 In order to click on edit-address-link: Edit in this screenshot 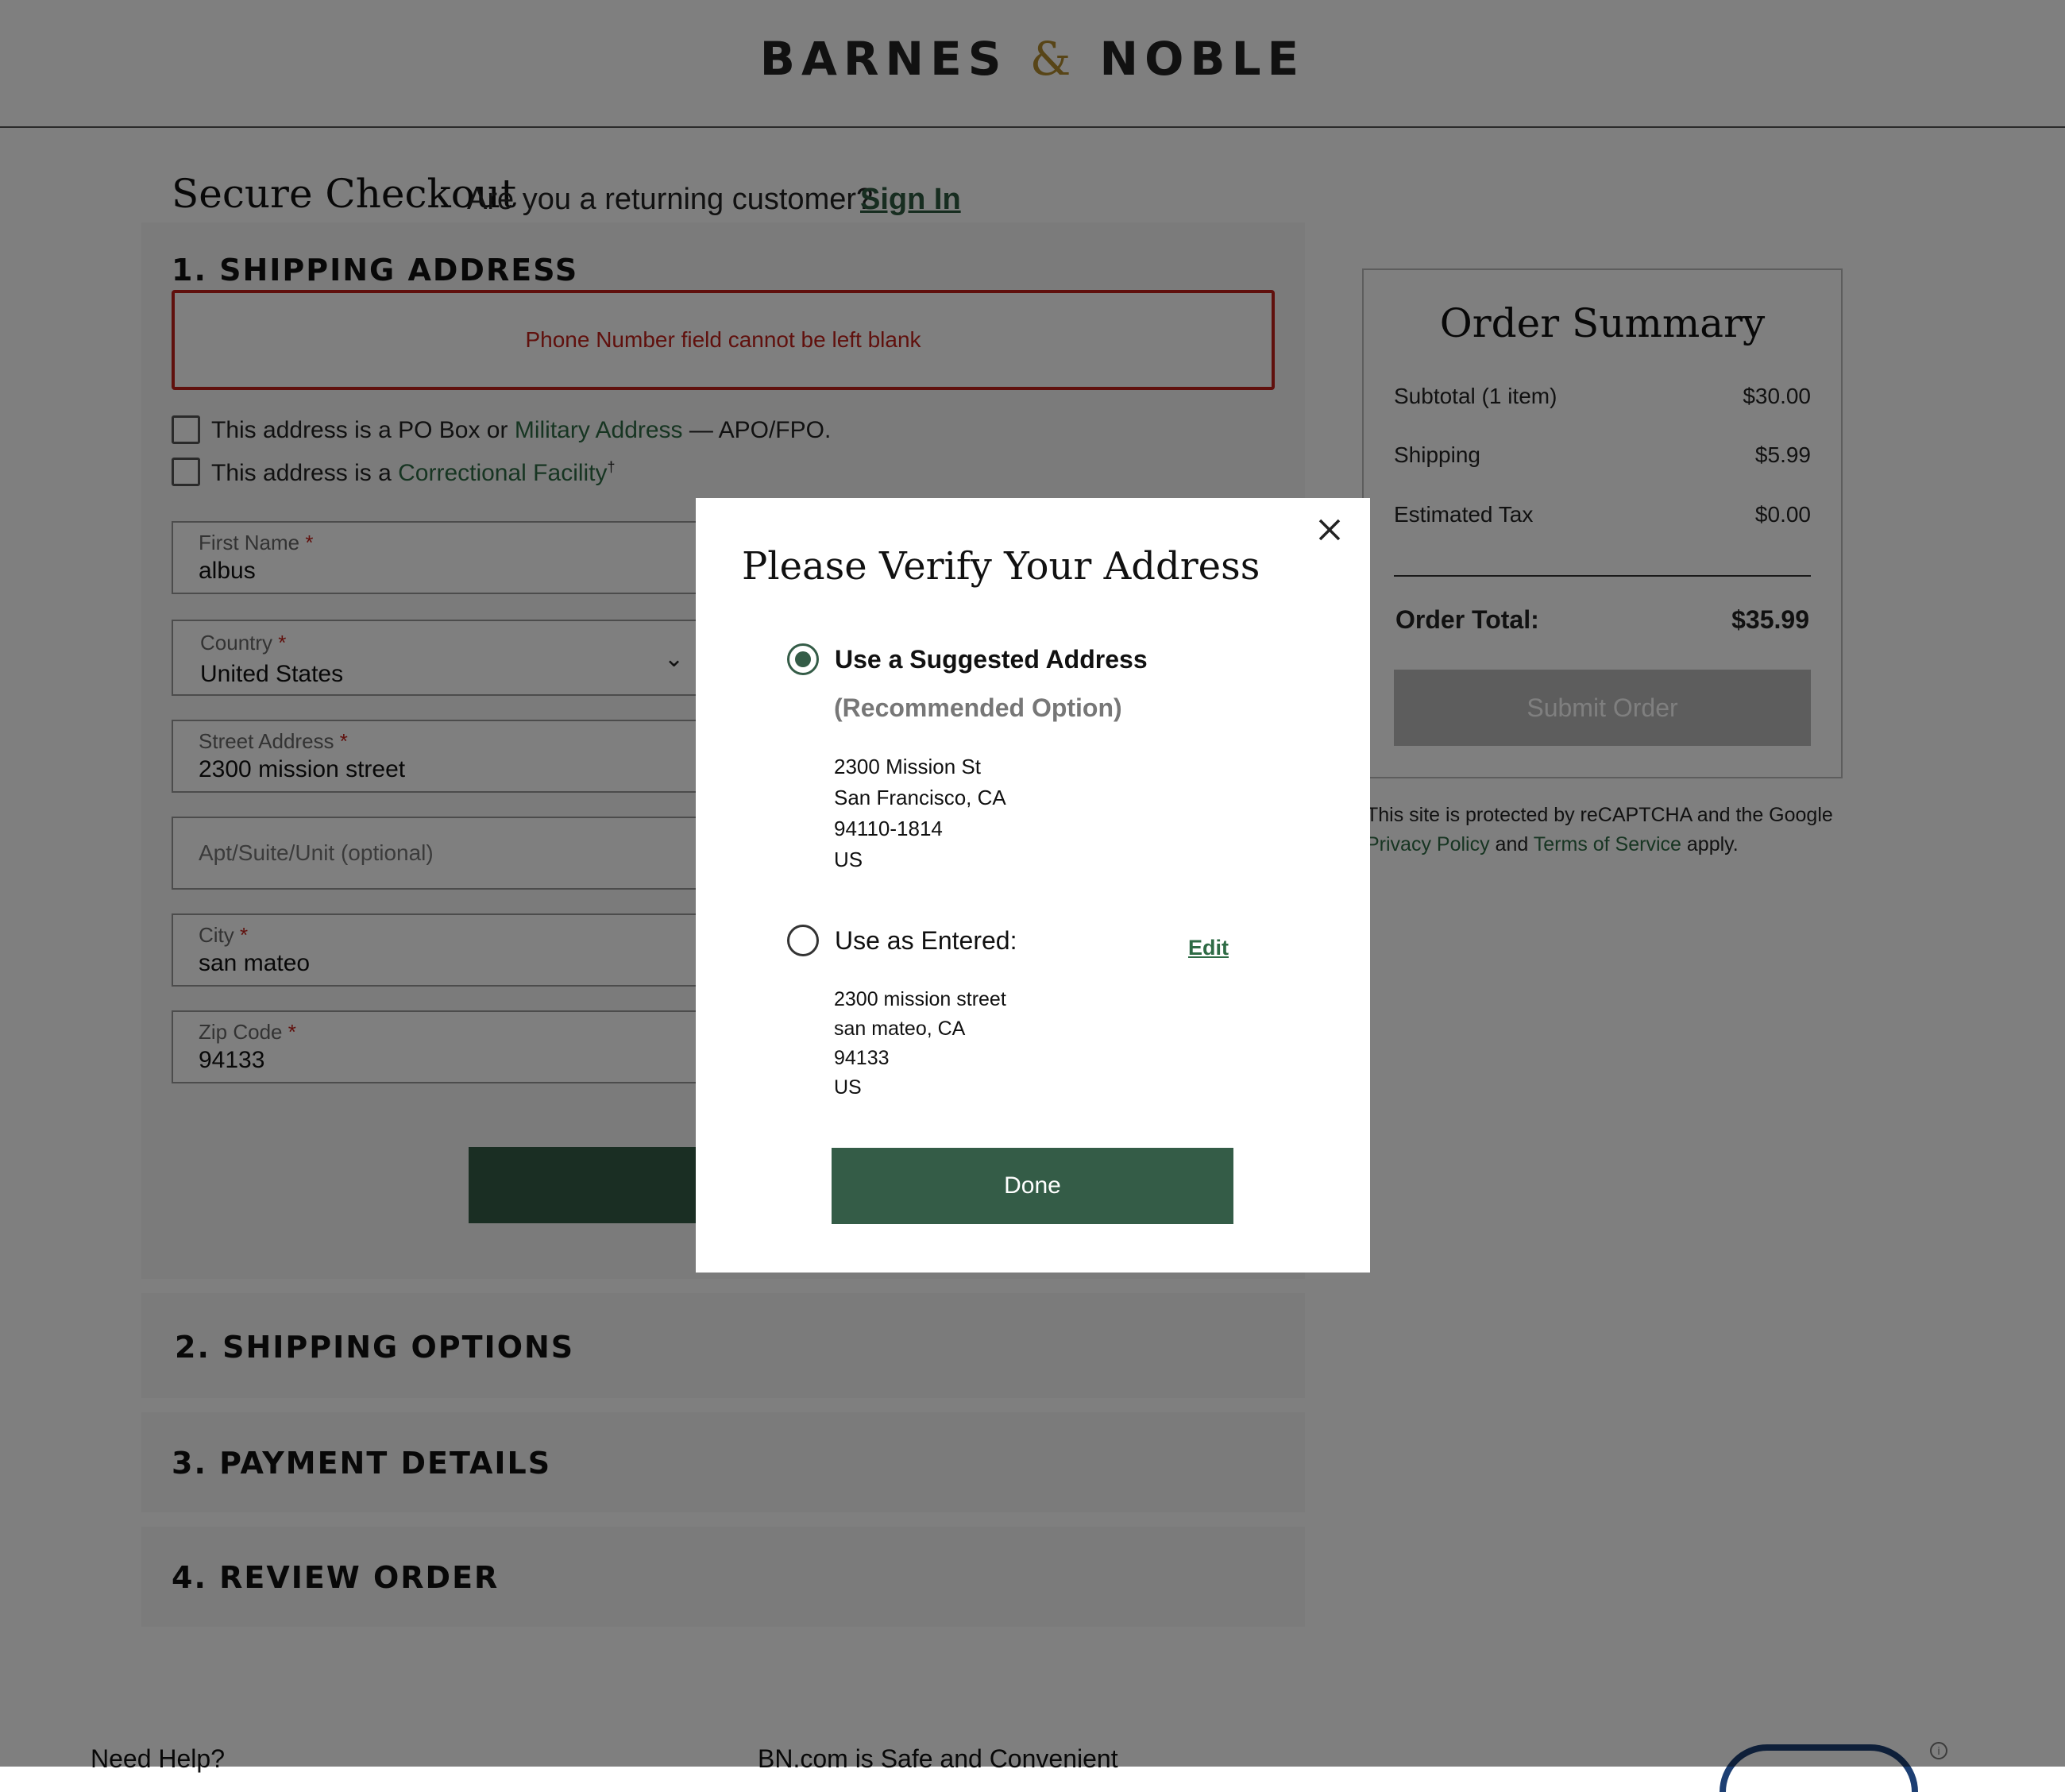, I will do `click(1208, 948)`.